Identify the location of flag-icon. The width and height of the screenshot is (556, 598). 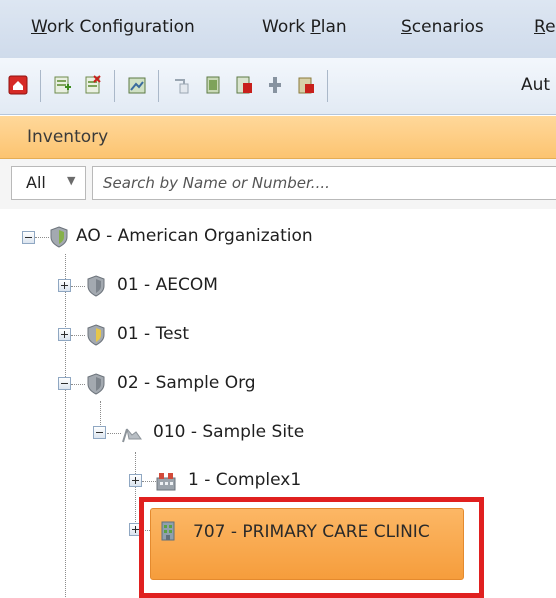
(132, 435).